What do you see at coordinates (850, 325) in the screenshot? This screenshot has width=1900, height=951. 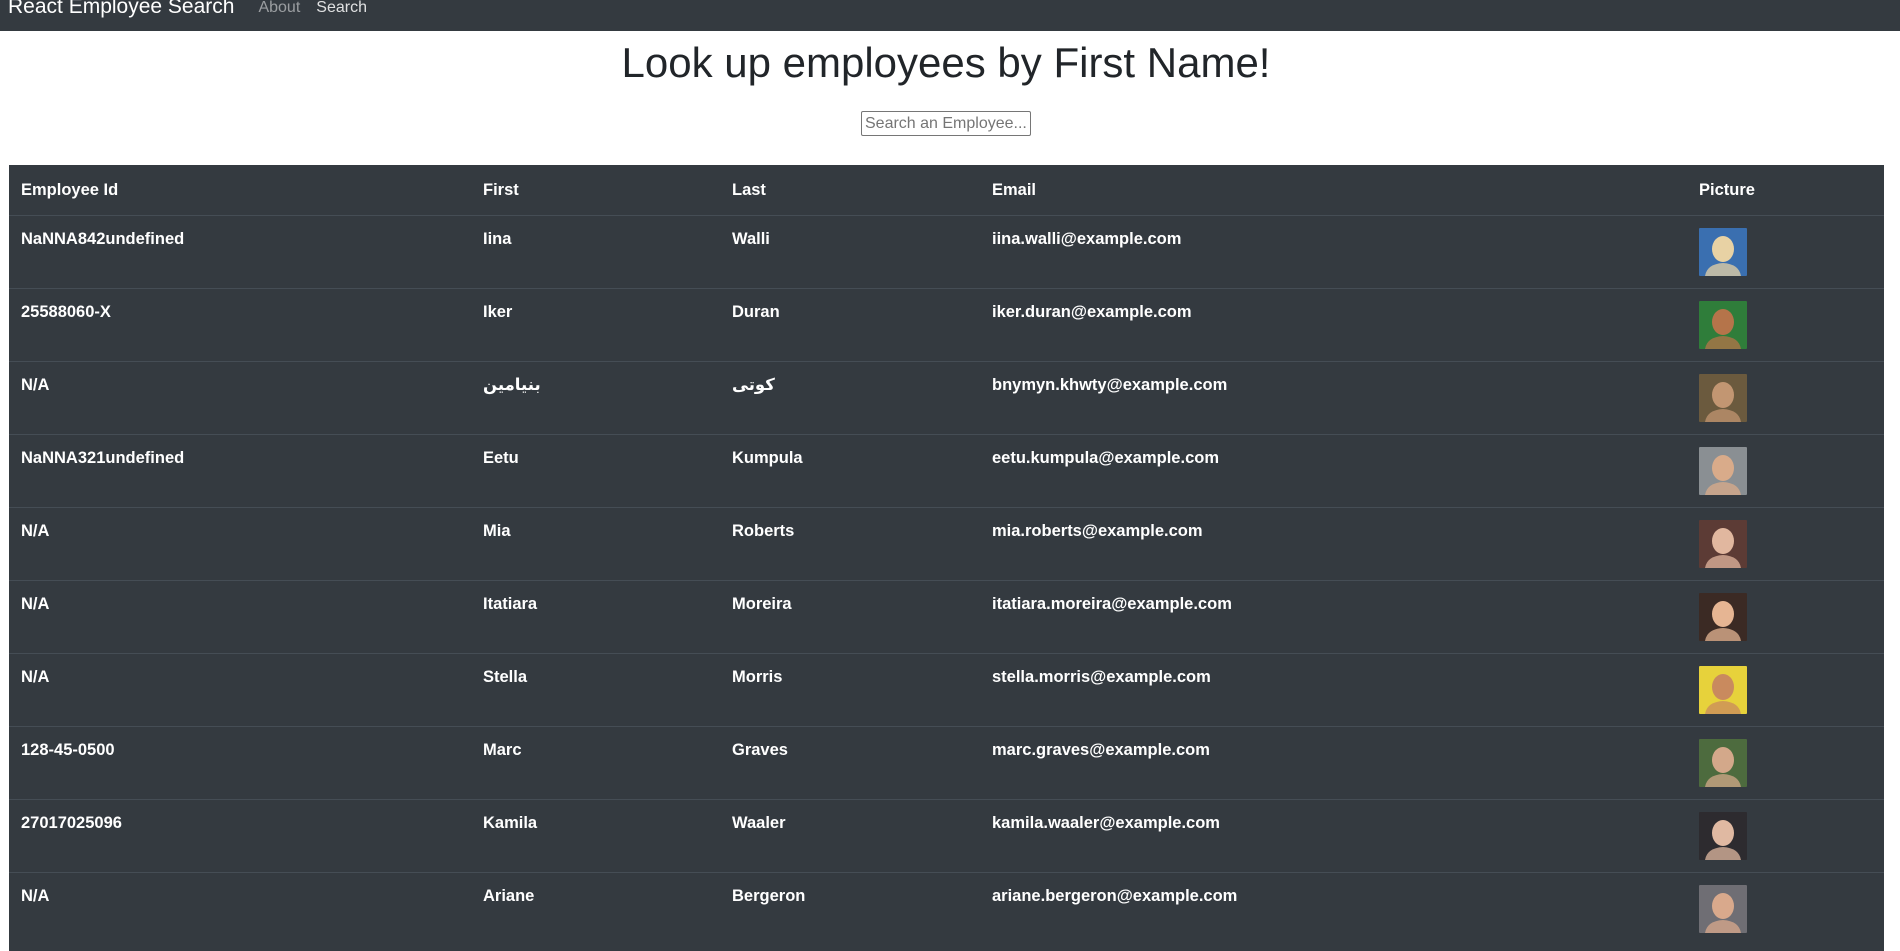 I see `last-name-cell: Duran` at bounding box center [850, 325].